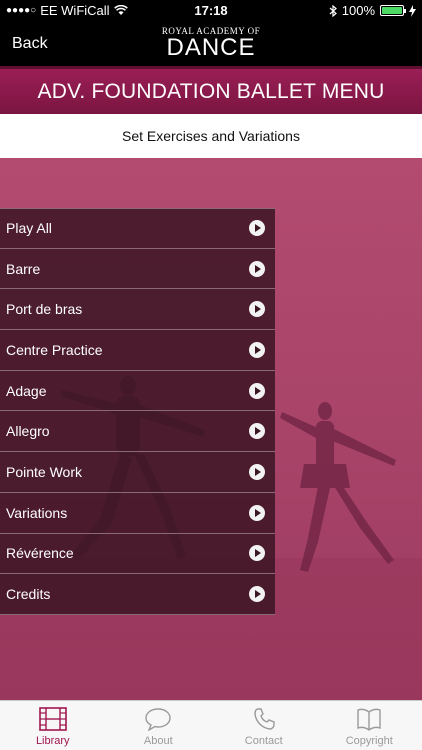  I want to click on battery-icon, so click(393, 10).